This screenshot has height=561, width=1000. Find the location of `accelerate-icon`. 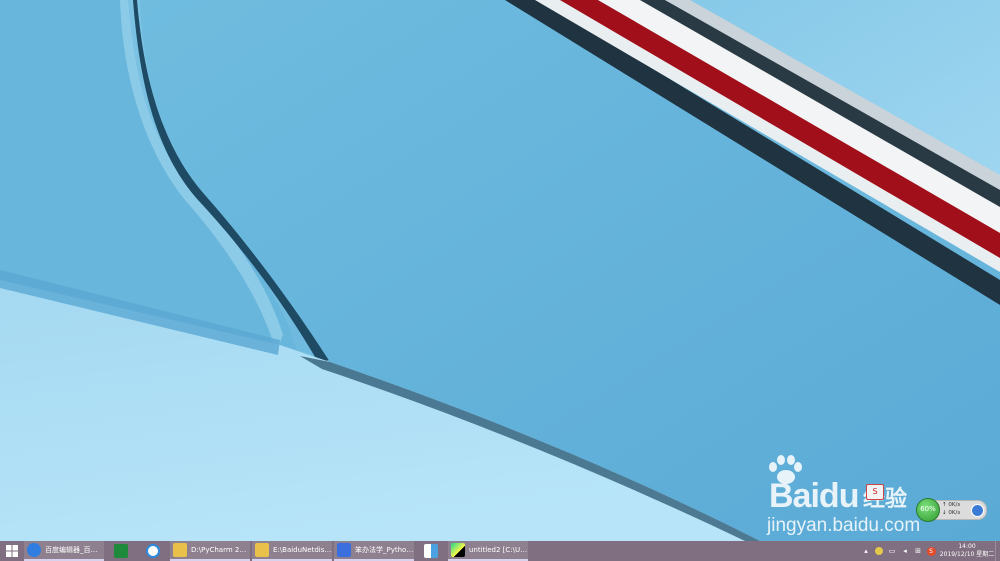

accelerate-icon is located at coordinates (977, 510).